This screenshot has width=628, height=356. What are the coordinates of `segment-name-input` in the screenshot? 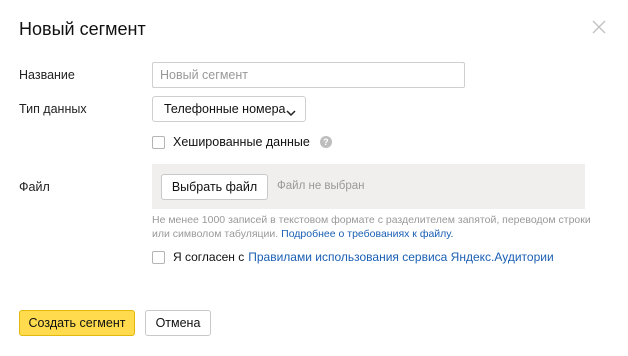 It's located at (308, 75).